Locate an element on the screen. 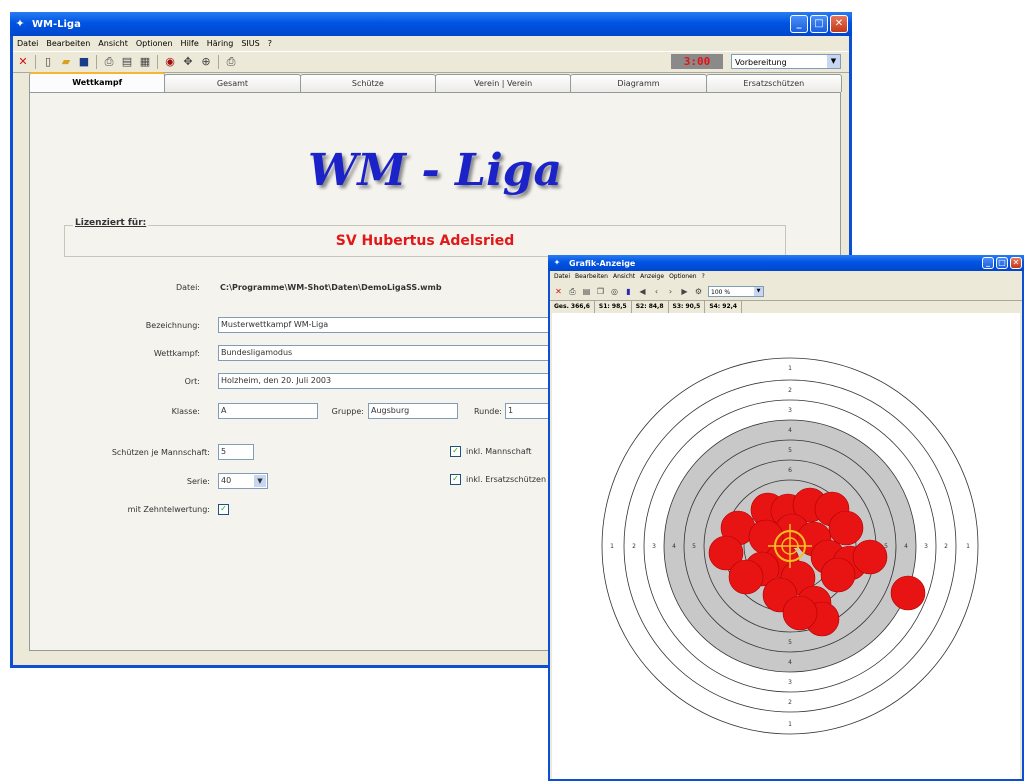  menu-haering: Häring is located at coordinates (220, 43).